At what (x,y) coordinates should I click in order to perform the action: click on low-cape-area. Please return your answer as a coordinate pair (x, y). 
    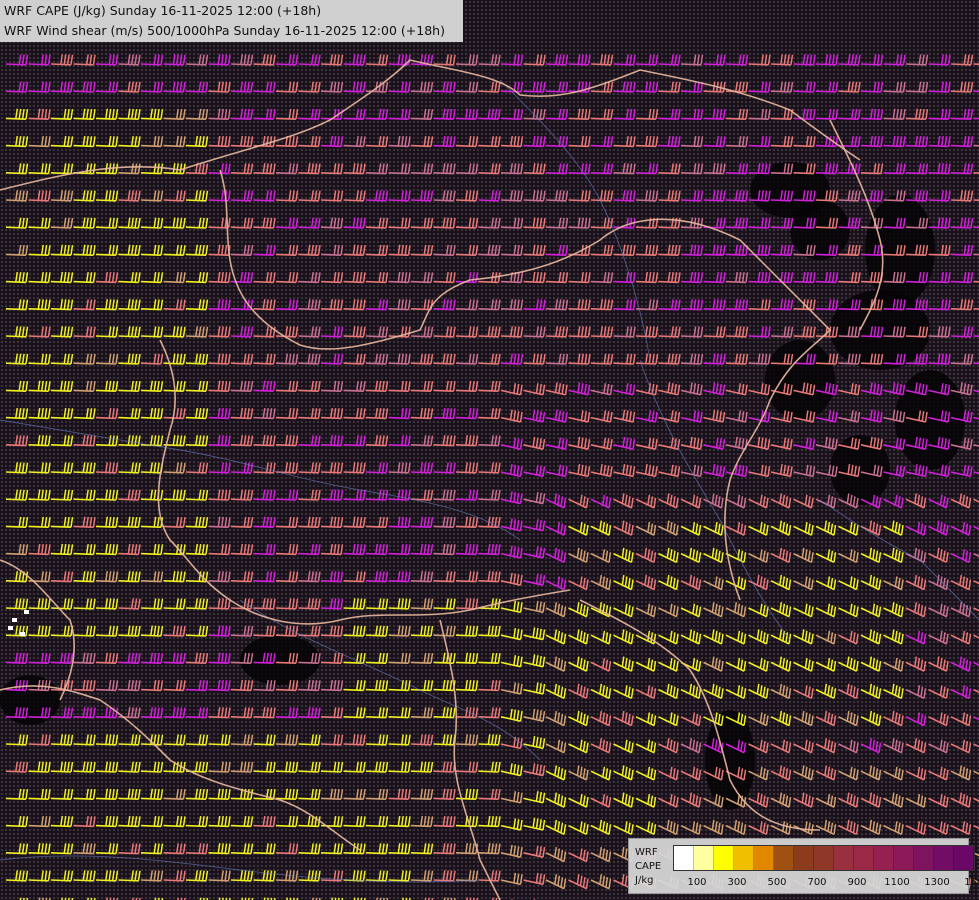
    Looking at the image, I should click on (730, 760).